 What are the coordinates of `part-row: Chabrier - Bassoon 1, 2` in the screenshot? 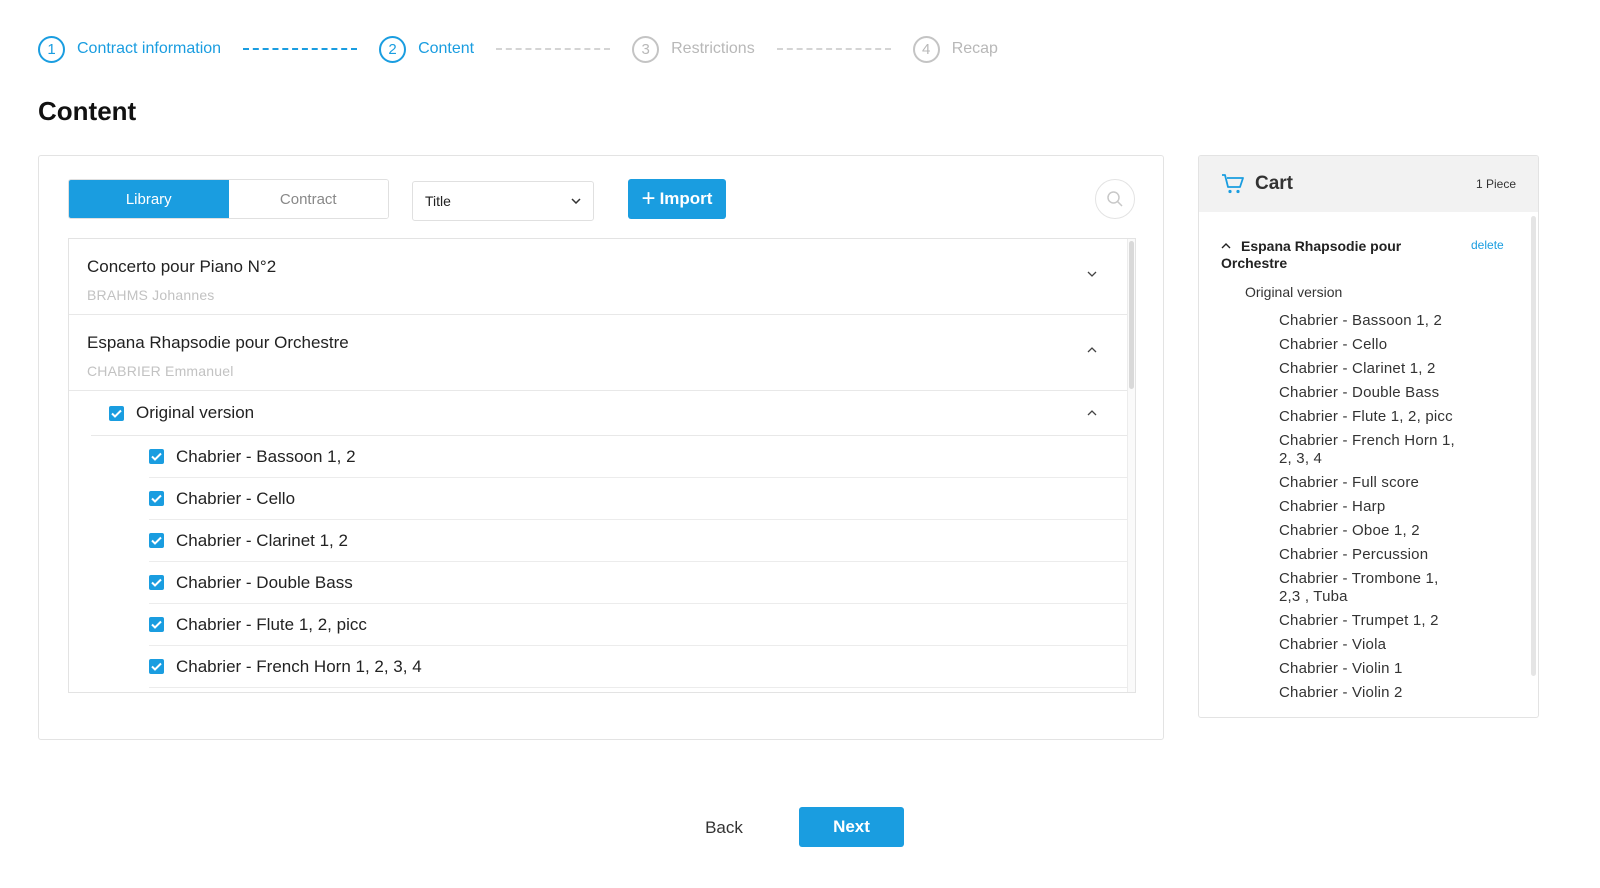 It's located at (642, 457).